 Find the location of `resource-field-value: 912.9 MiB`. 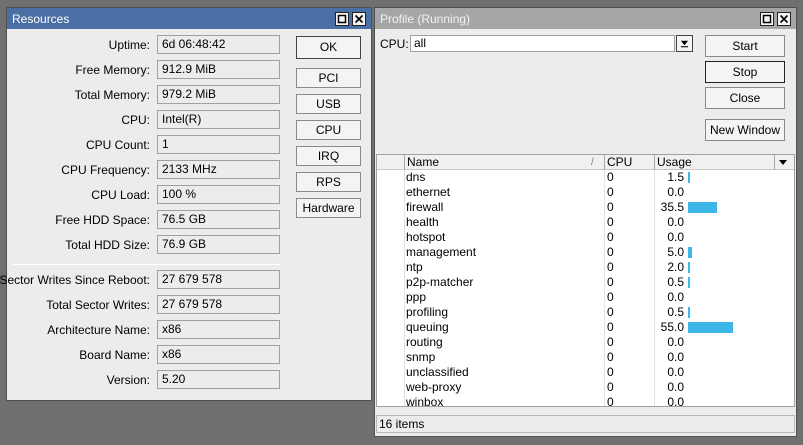

resource-field-value: 912.9 MiB is located at coordinates (218, 69).